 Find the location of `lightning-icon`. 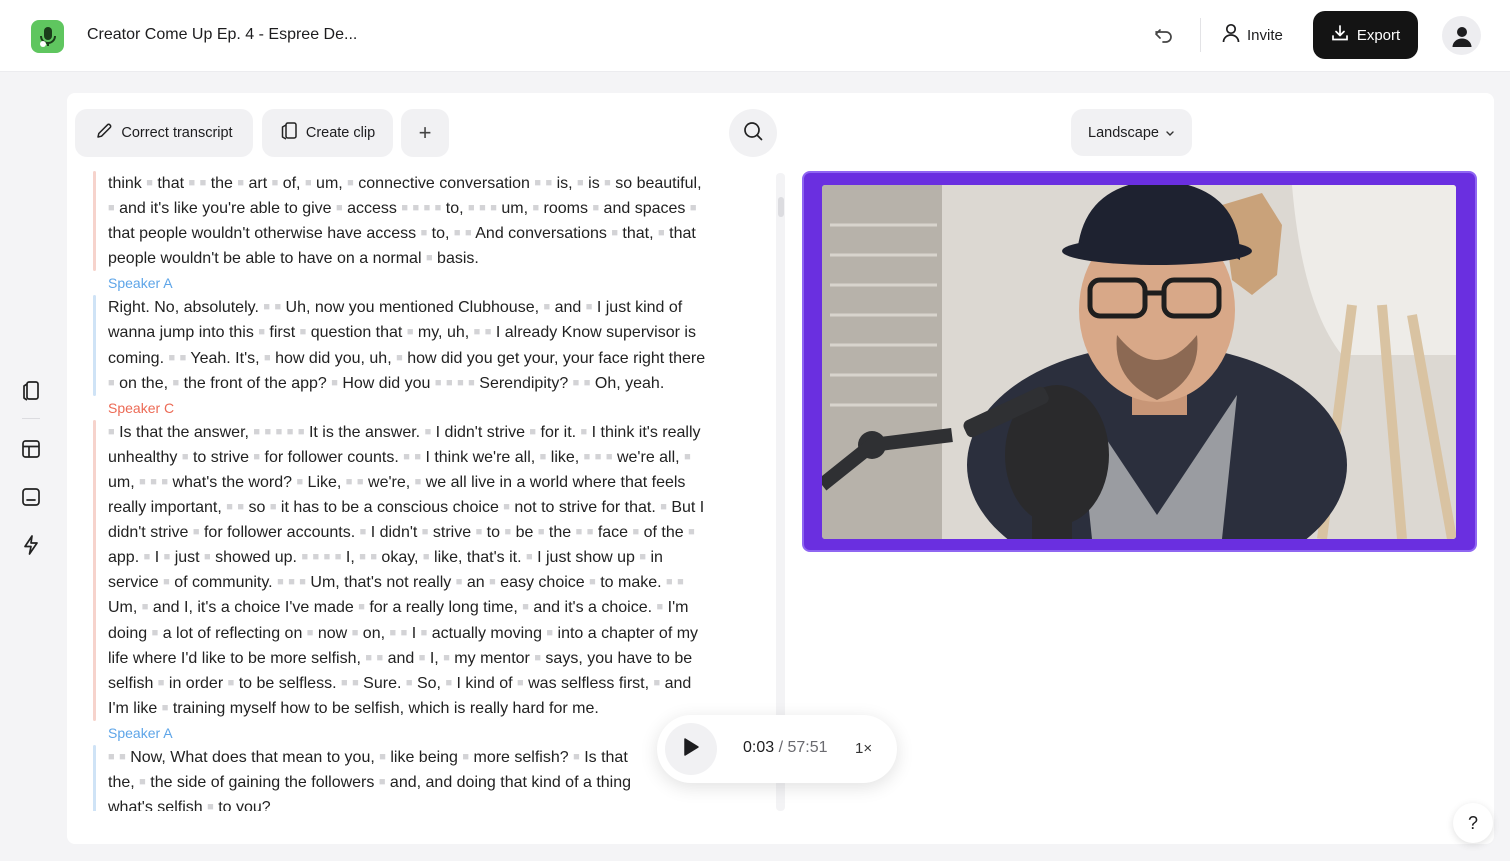

lightning-icon is located at coordinates (31, 545).